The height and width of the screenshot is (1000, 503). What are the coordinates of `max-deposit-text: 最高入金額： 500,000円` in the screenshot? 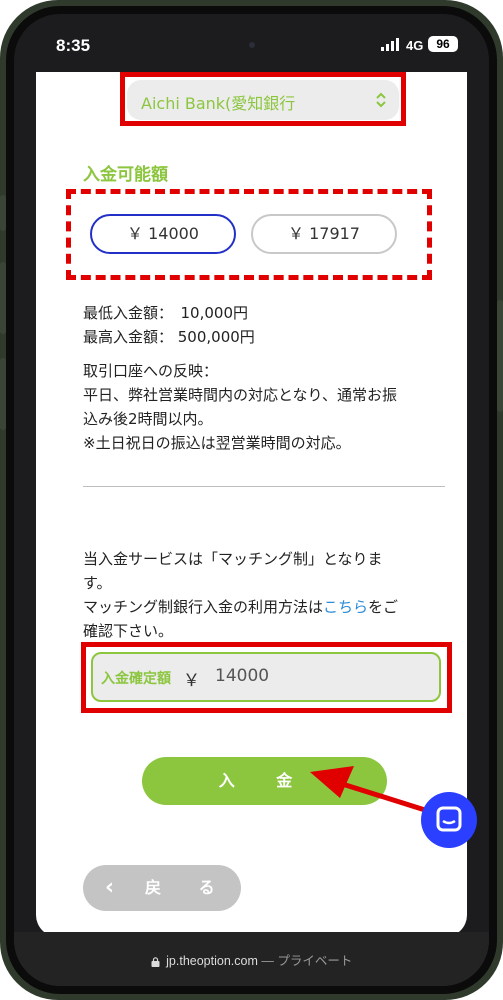 It's located at (169, 337).